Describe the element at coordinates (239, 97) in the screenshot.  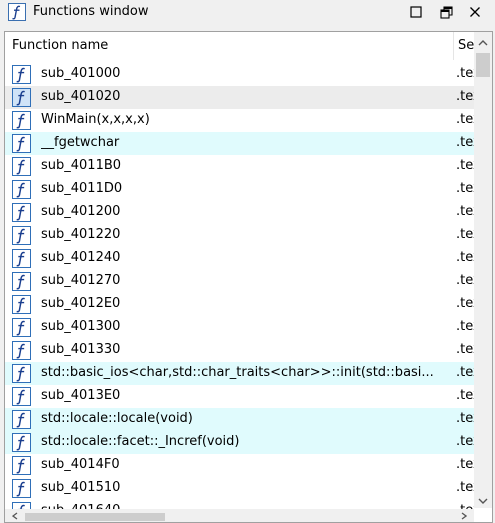
I see `list-item: sub_401020 .text` at that location.